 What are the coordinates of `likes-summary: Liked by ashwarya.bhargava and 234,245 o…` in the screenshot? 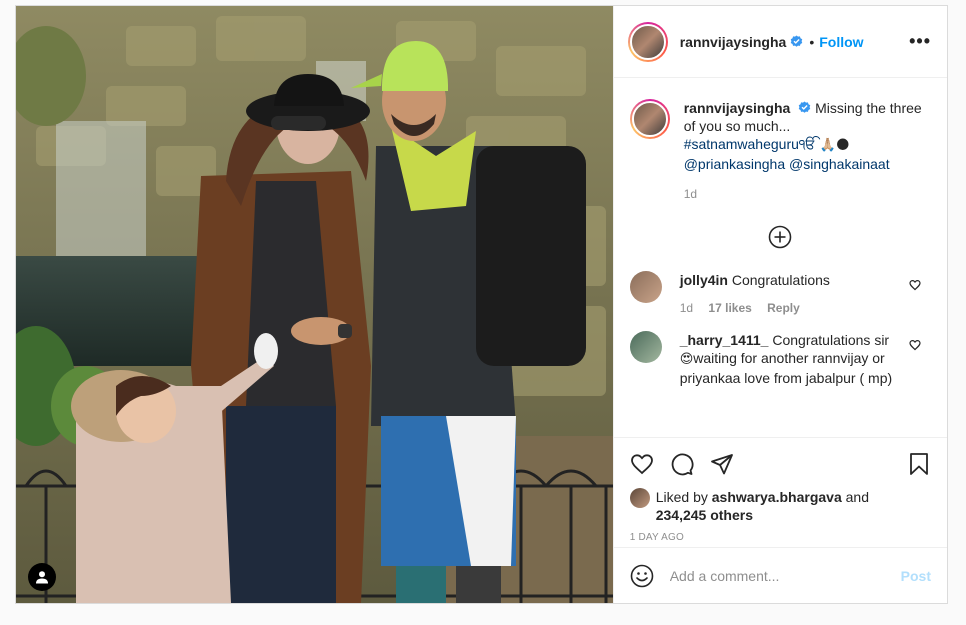 It's located at (780, 506).